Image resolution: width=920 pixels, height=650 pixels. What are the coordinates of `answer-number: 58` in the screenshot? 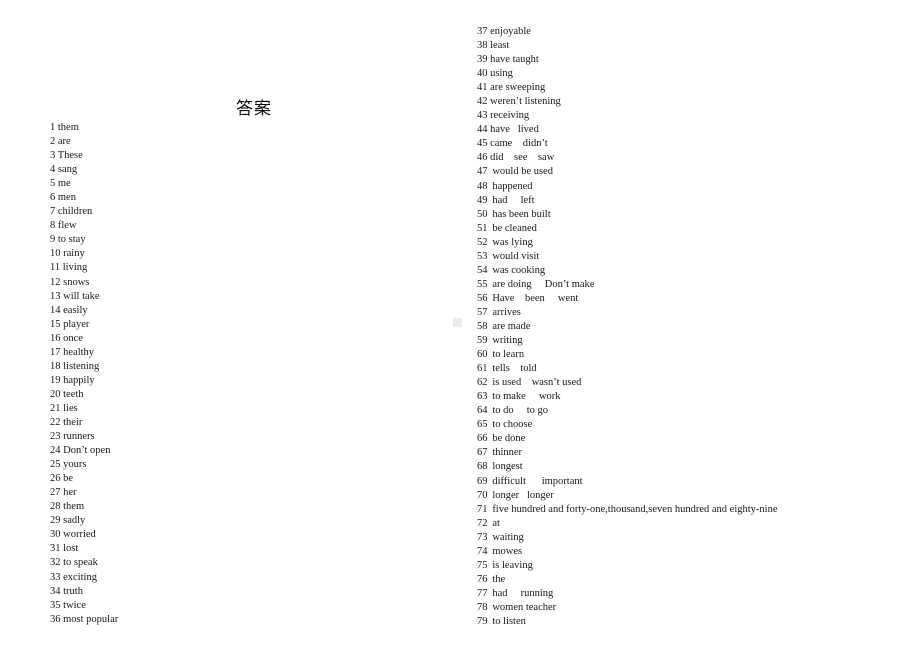 It's located at (482, 326).